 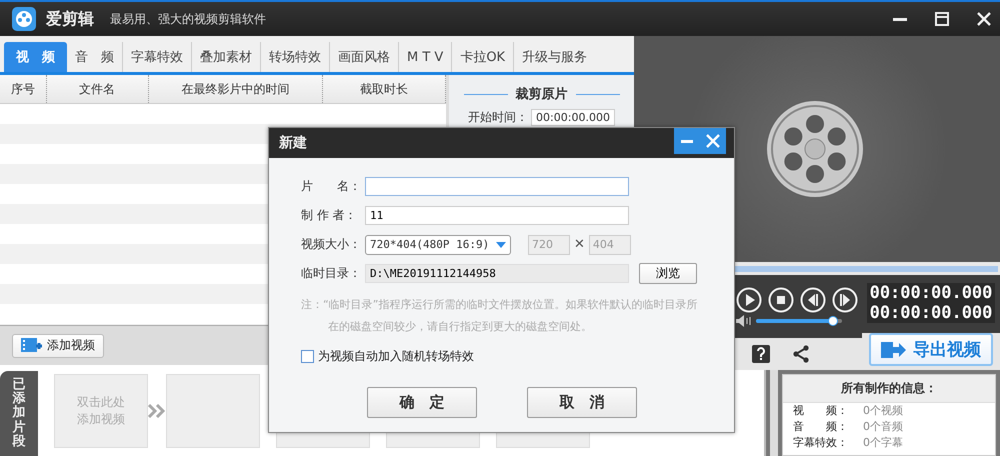 I want to click on film-reel-icon, so click(x=815, y=149).